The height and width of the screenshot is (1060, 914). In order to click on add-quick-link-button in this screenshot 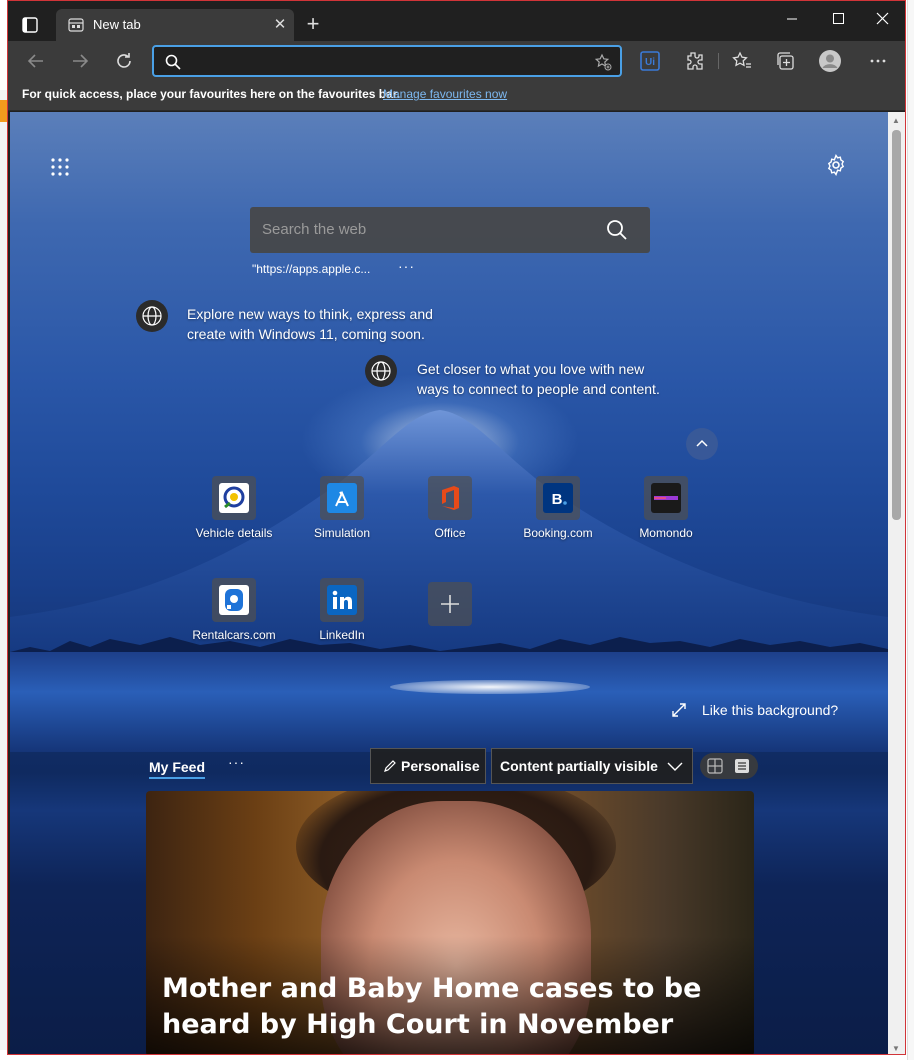, I will do `click(450, 622)`.